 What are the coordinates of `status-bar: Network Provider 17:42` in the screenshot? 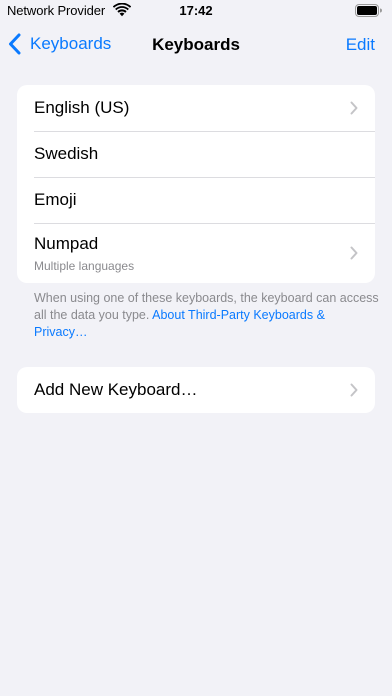 It's located at (196, 11).